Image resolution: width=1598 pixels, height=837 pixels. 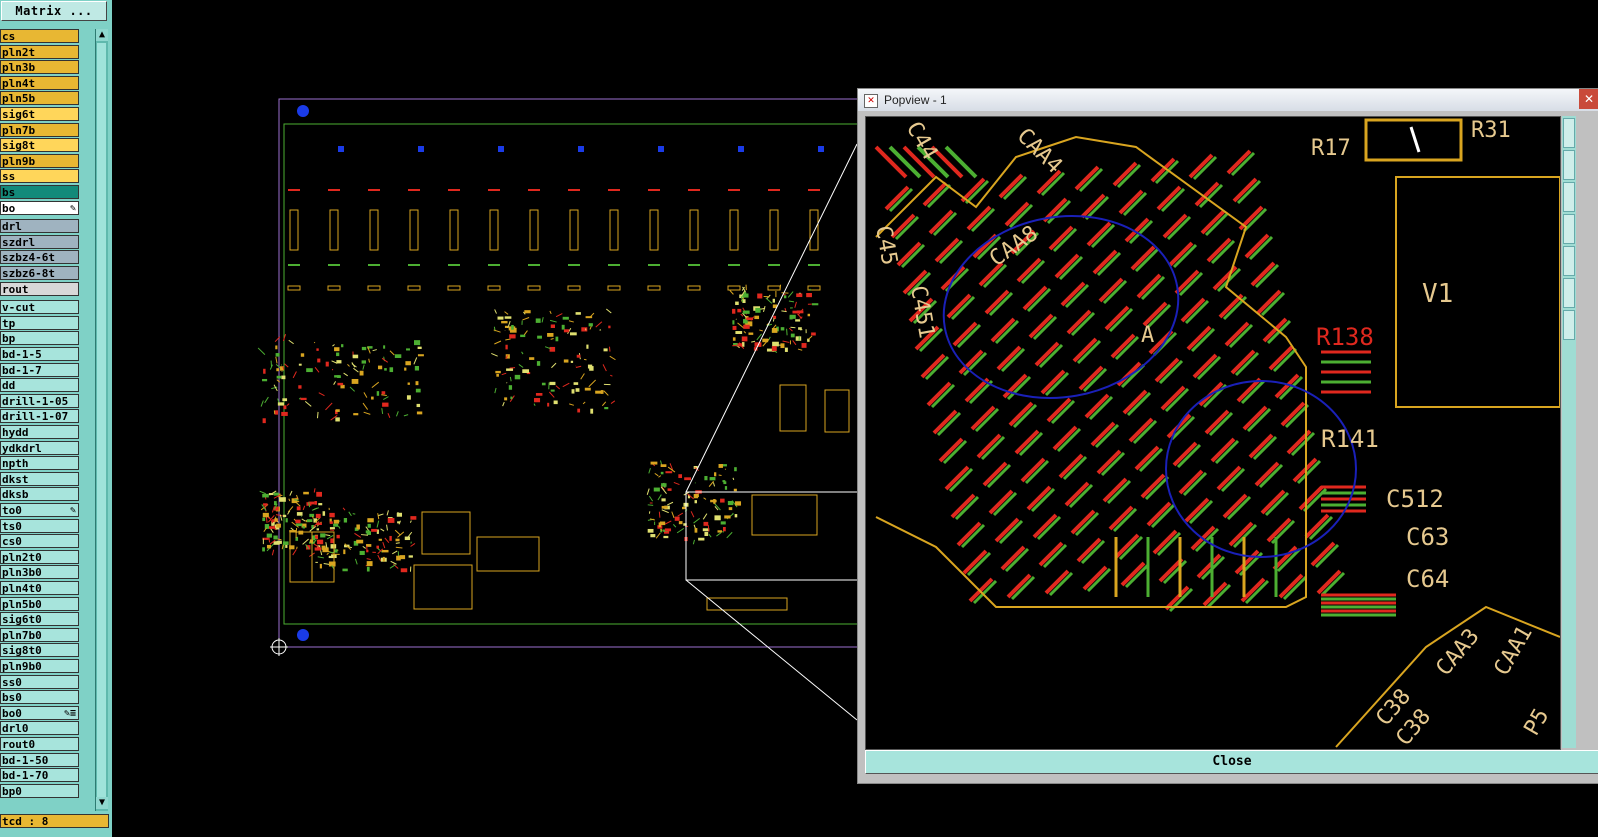 What do you see at coordinates (39, 712) in the screenshot?
I see `layer-item-bo0: bo0 ✎≡` at bounding box center [39, 712].